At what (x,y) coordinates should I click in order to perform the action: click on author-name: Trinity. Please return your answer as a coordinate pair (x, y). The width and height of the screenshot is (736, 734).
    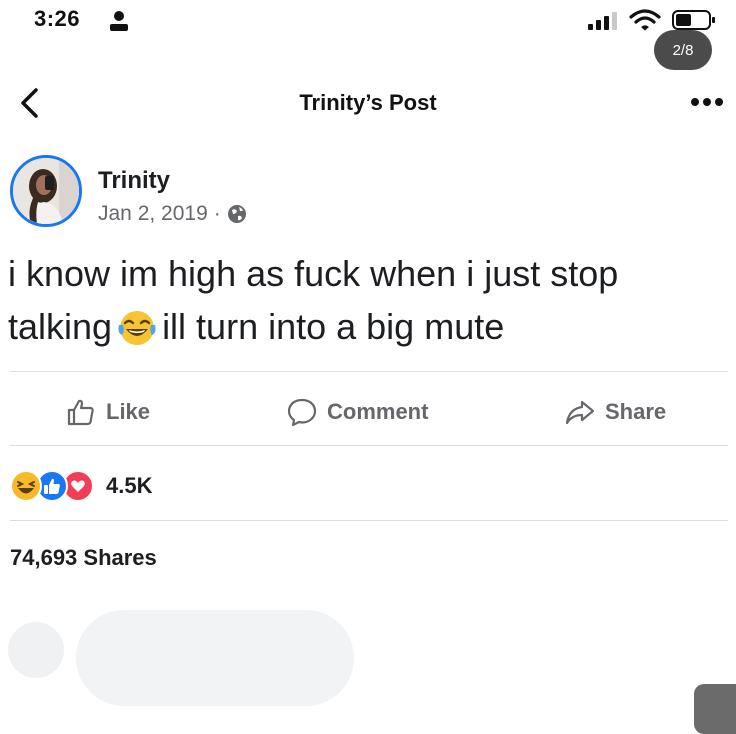
    Looking at the image, I should click on (134, 181).